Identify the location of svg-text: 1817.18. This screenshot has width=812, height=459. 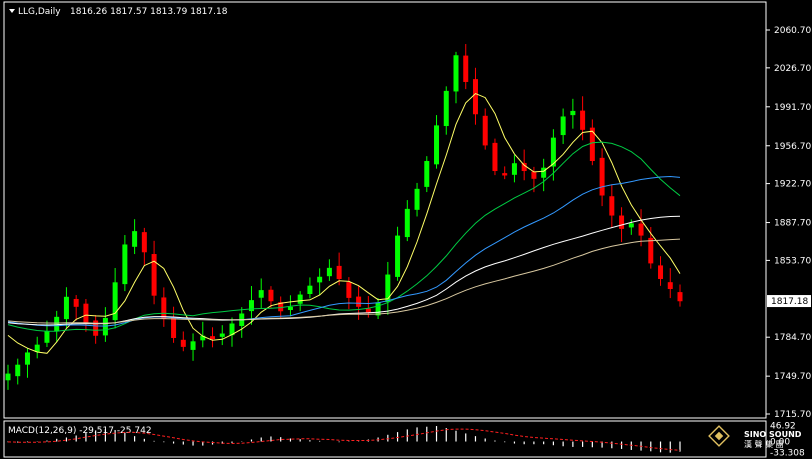
(789, 302).